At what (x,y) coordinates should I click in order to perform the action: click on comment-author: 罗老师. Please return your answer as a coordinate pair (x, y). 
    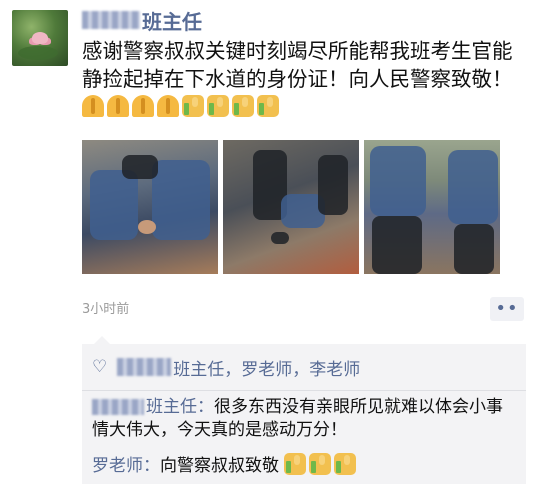
    Looking at the image, I should click on (117, 466).